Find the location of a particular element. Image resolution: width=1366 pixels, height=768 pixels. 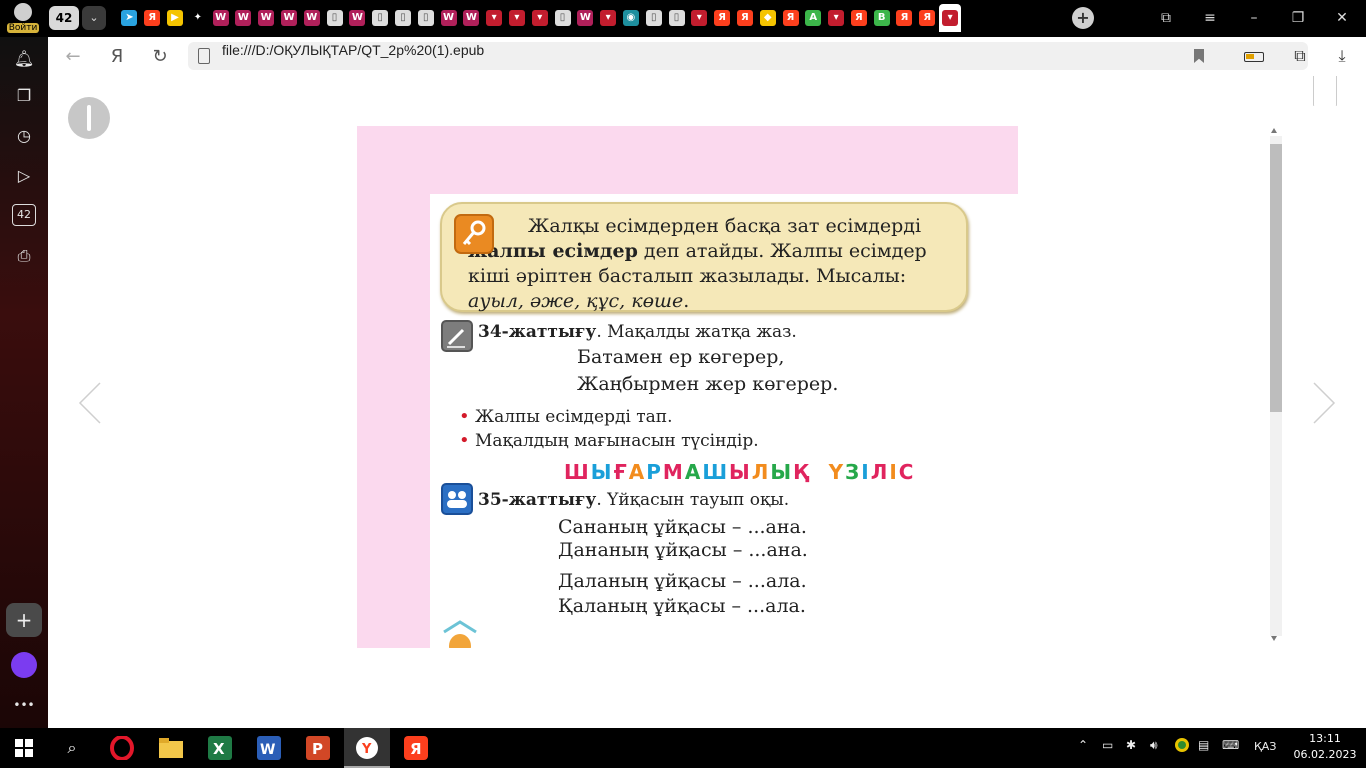

tray-app-icon is located at coordinates (1182, 746).